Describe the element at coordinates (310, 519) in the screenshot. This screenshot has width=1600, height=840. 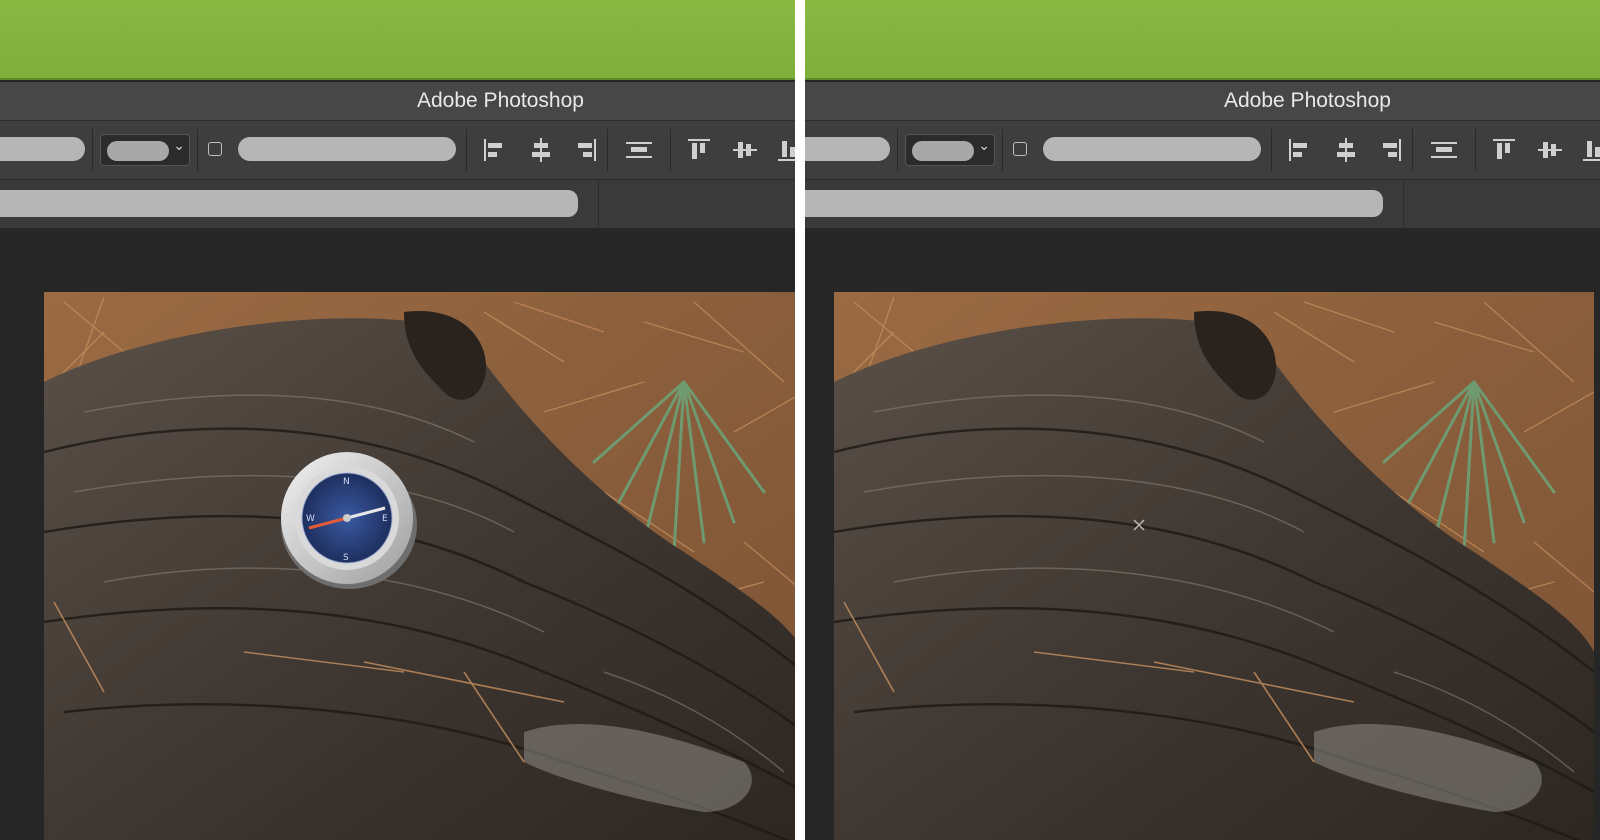
I see `svg-text: W` at that location.